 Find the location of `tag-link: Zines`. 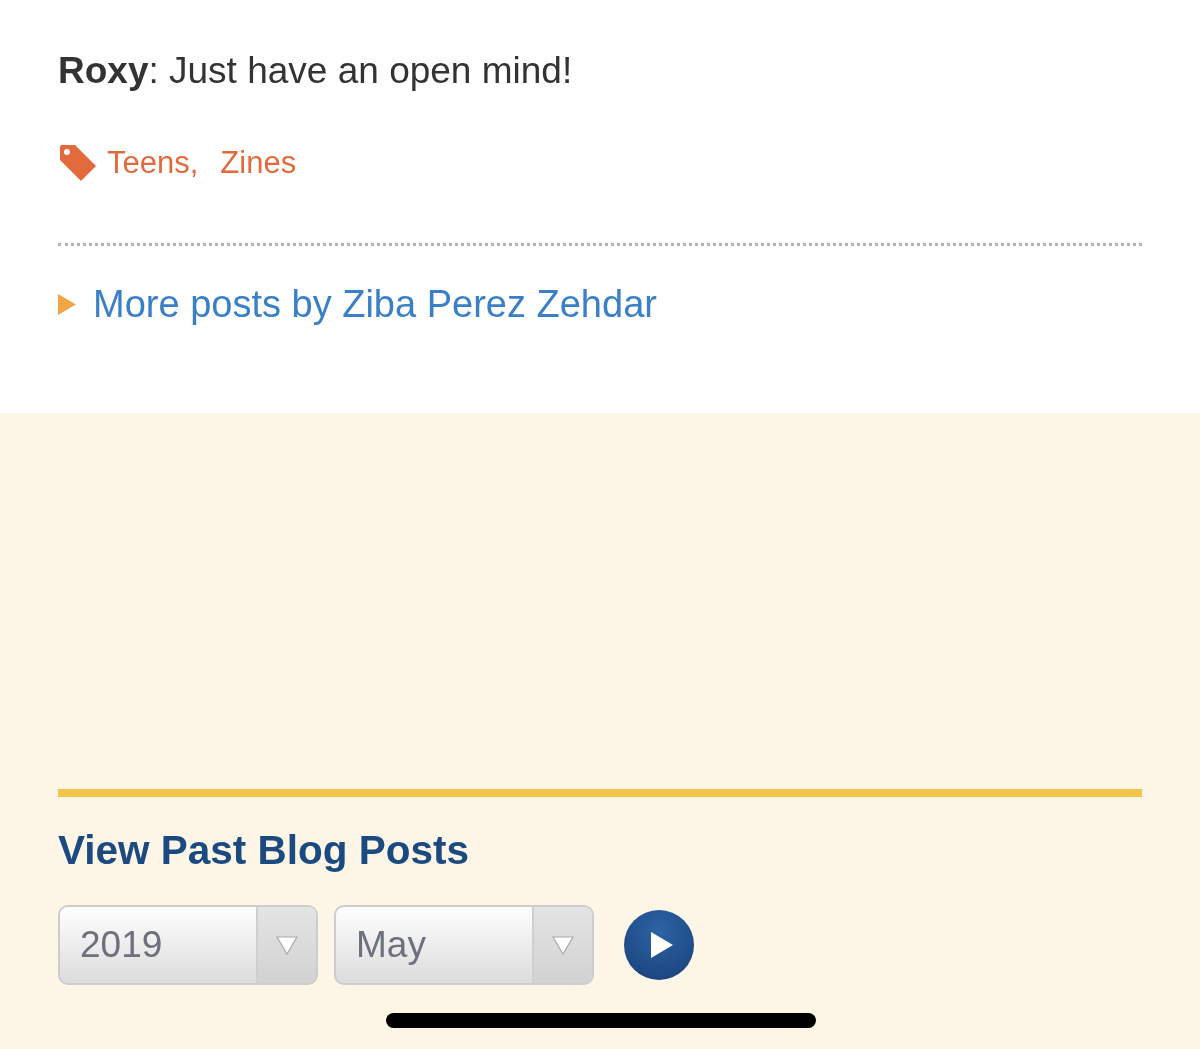

tag-link: Zines is located at coordinates (258, 163).